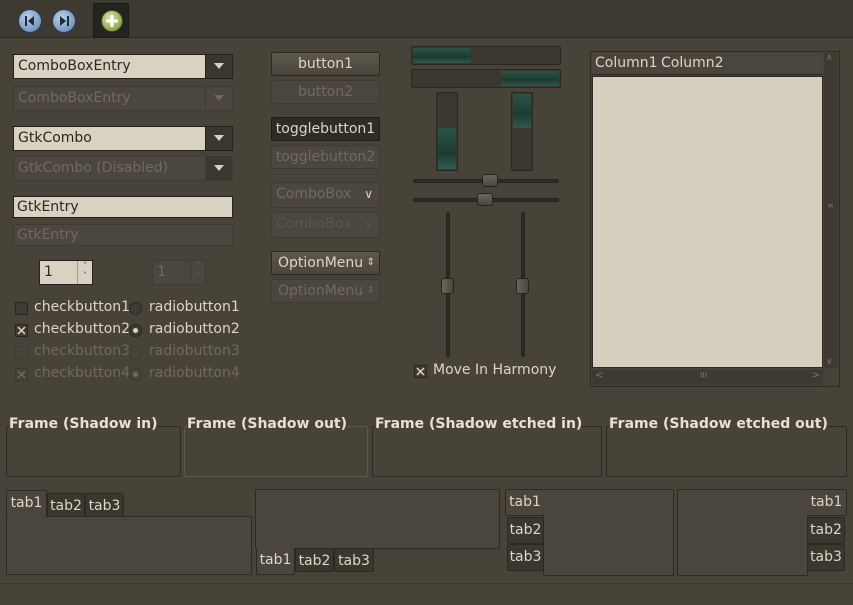  I want to click on spin-button-value: 1, so click(48, 272).